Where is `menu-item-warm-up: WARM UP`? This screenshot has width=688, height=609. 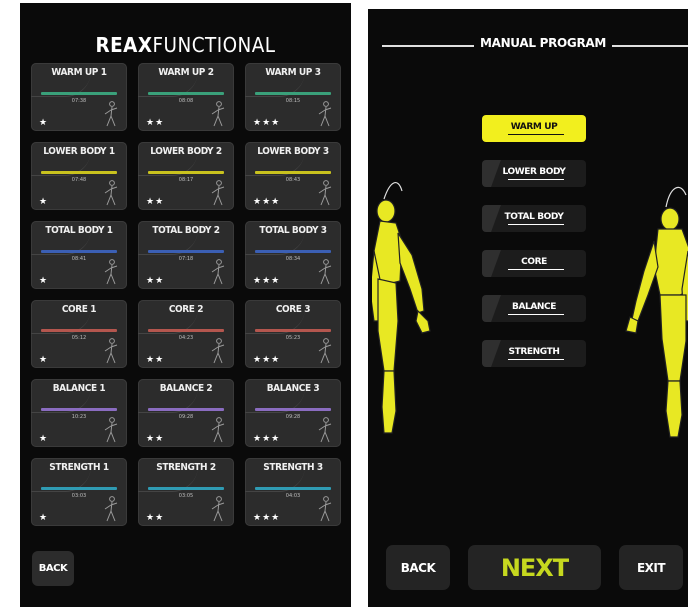
menu-item-warm-up: WARM UP is located at coordinates (534, 128).